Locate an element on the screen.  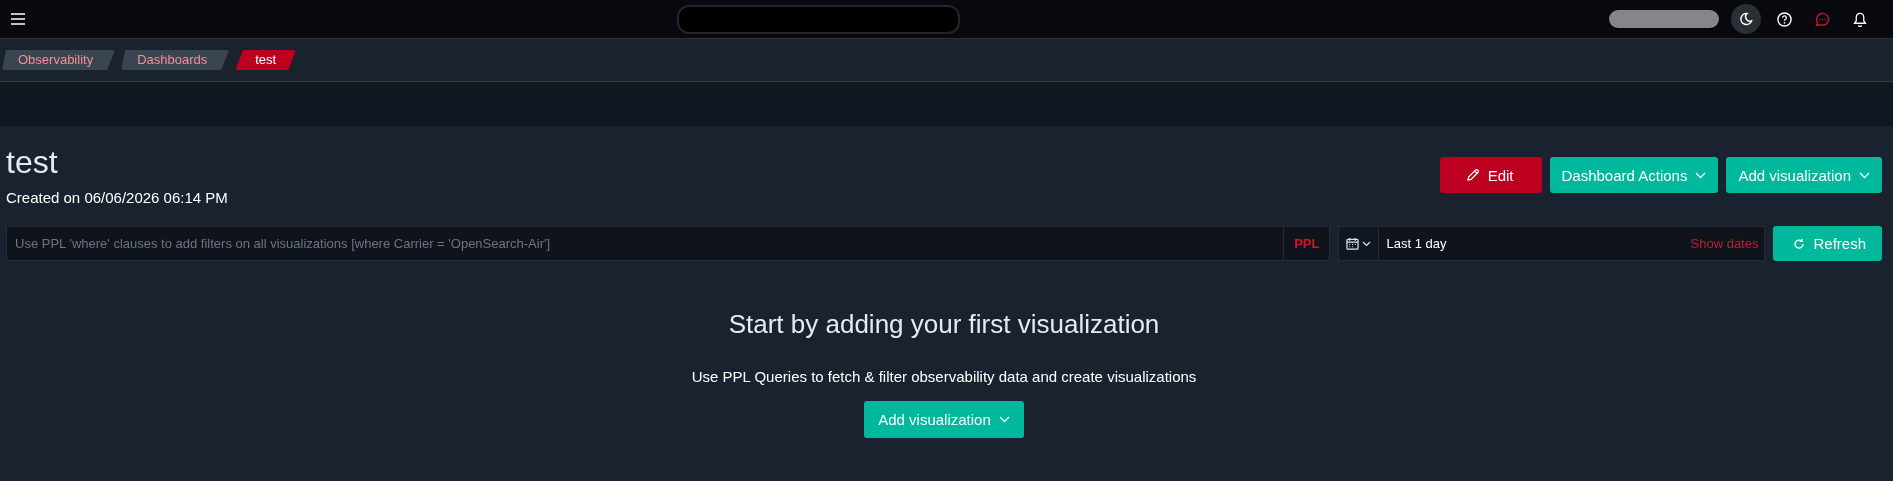
menu-button: Dashboard Actions is located at coordinates (1634, 175).